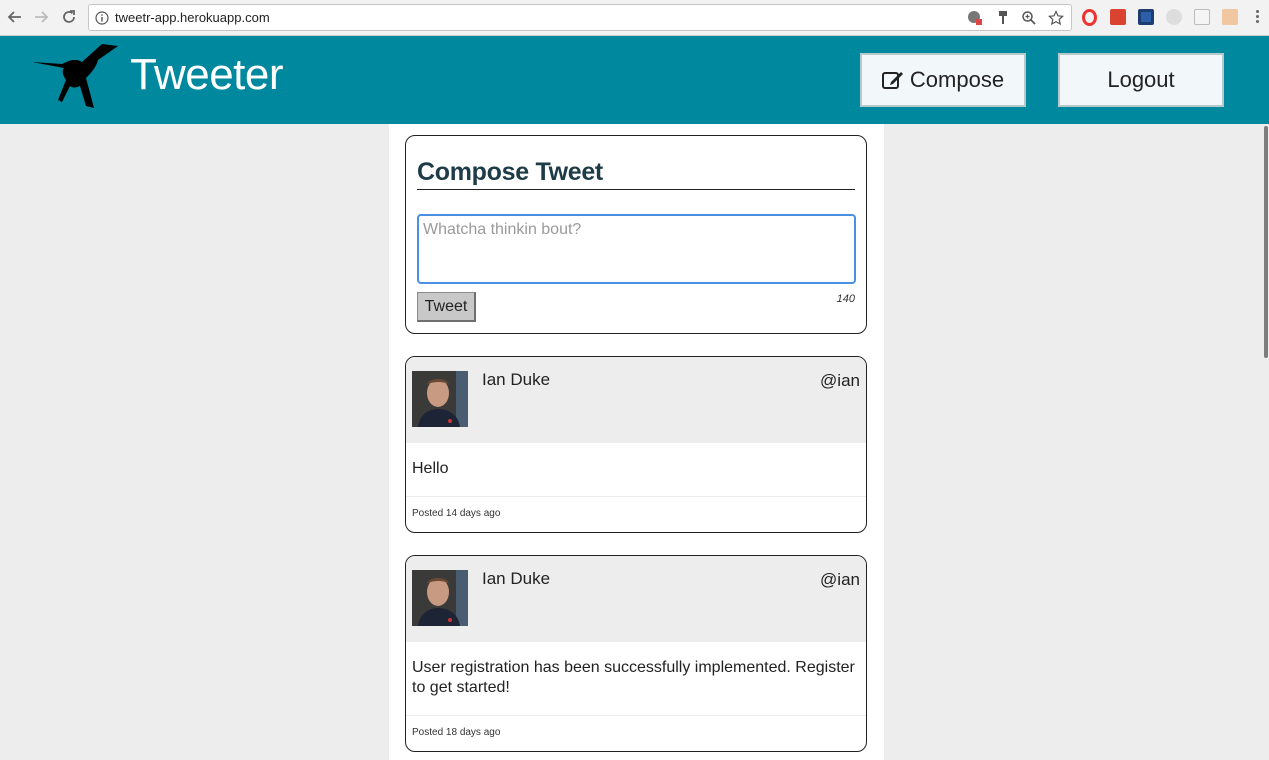  What do you see at coordinates (1118, 17) in the screenshot?
I see `bookmark-extension-icon` at bounding box center [1118, 17].